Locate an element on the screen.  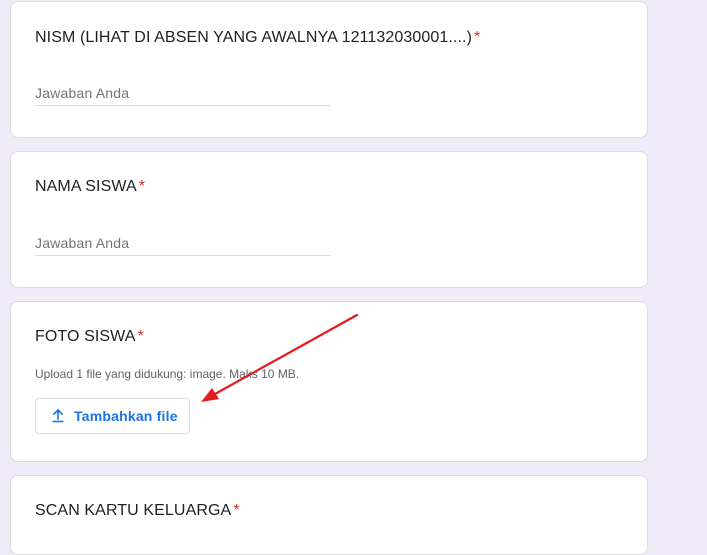
question-title-foto-siswa: FOTO SISWA * is located at coordinates (89, 337).